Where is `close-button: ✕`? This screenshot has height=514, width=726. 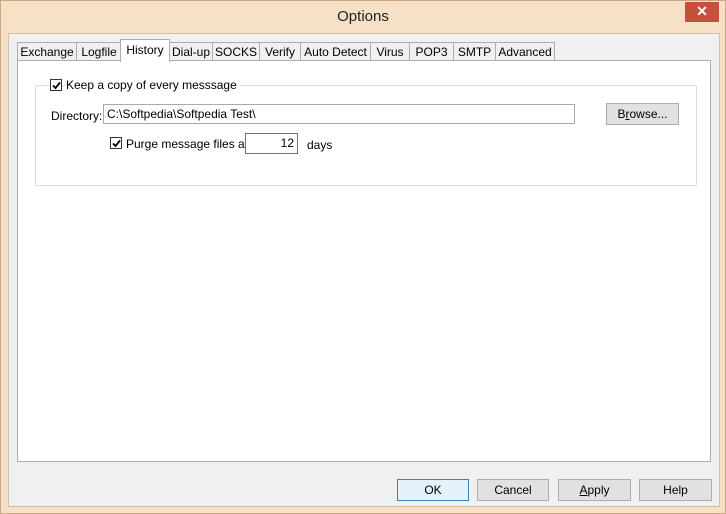 close-button: ✕ is located at coordinates (702, 12).